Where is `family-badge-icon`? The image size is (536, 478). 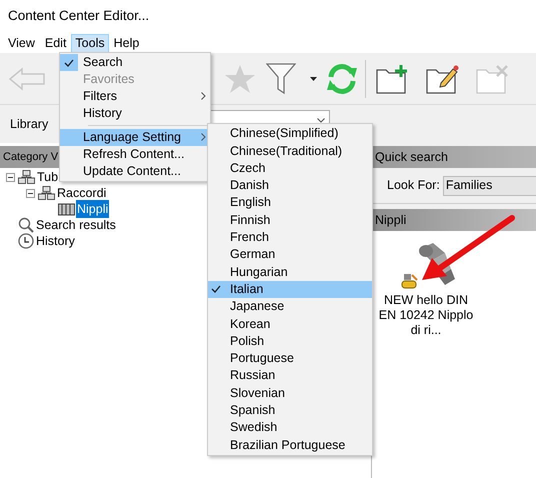
family-badge-icon is located at coordinates (410, 281).